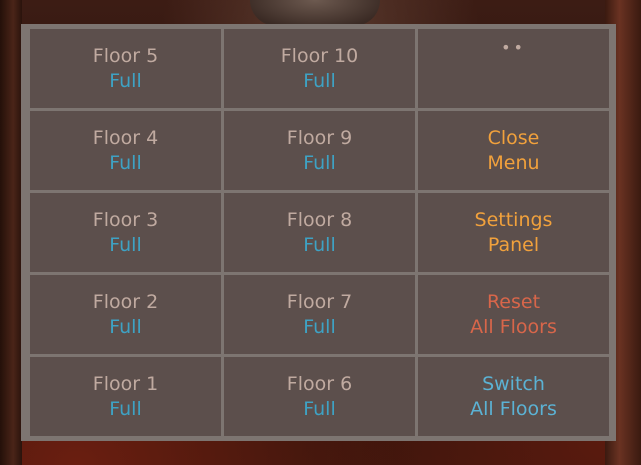 The width and height of the screenshot is (641, 465). Describe the element at coordinates (513, 219) in the screenshot. I see `settings-panel-label-line1: Settings` at that location.